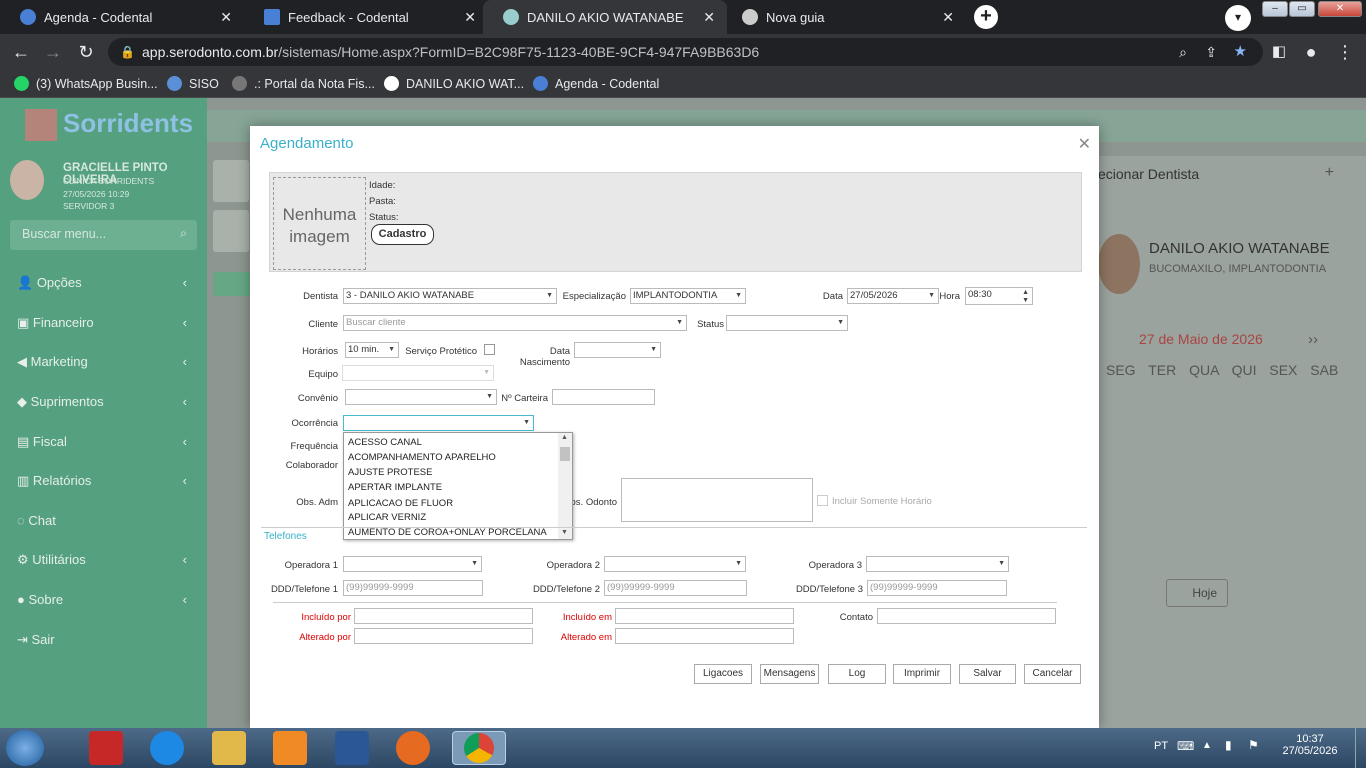 The image size is (1366, 768). Describe the element at coordinates (565, 486) in the screenshot. I see `dropdown-scrollbar: ▲ ▼` at that location.